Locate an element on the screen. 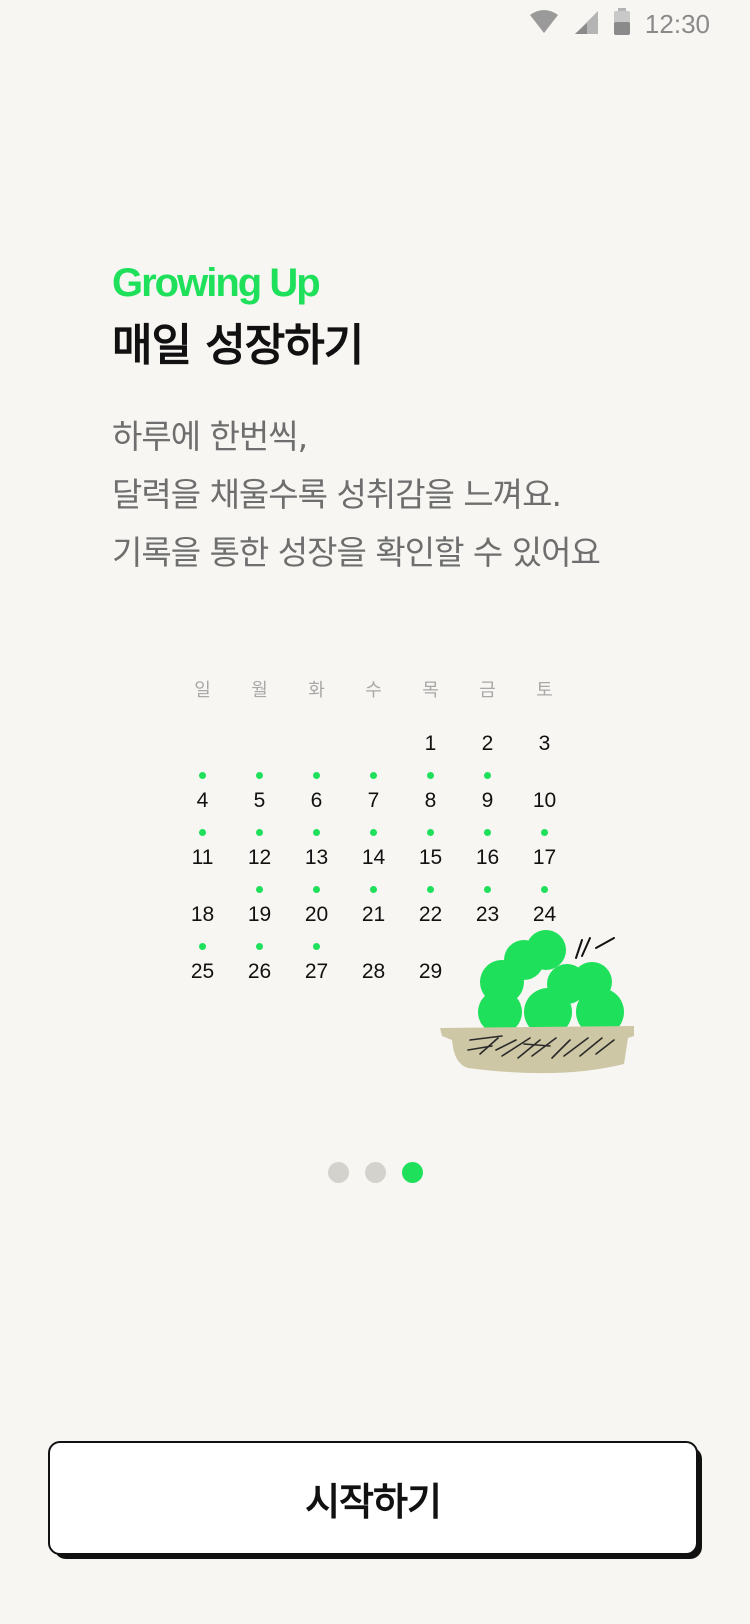 The width and height of the screenshot is (750, 1624). calendar-day: 26 is located at coordinates (259, 968).